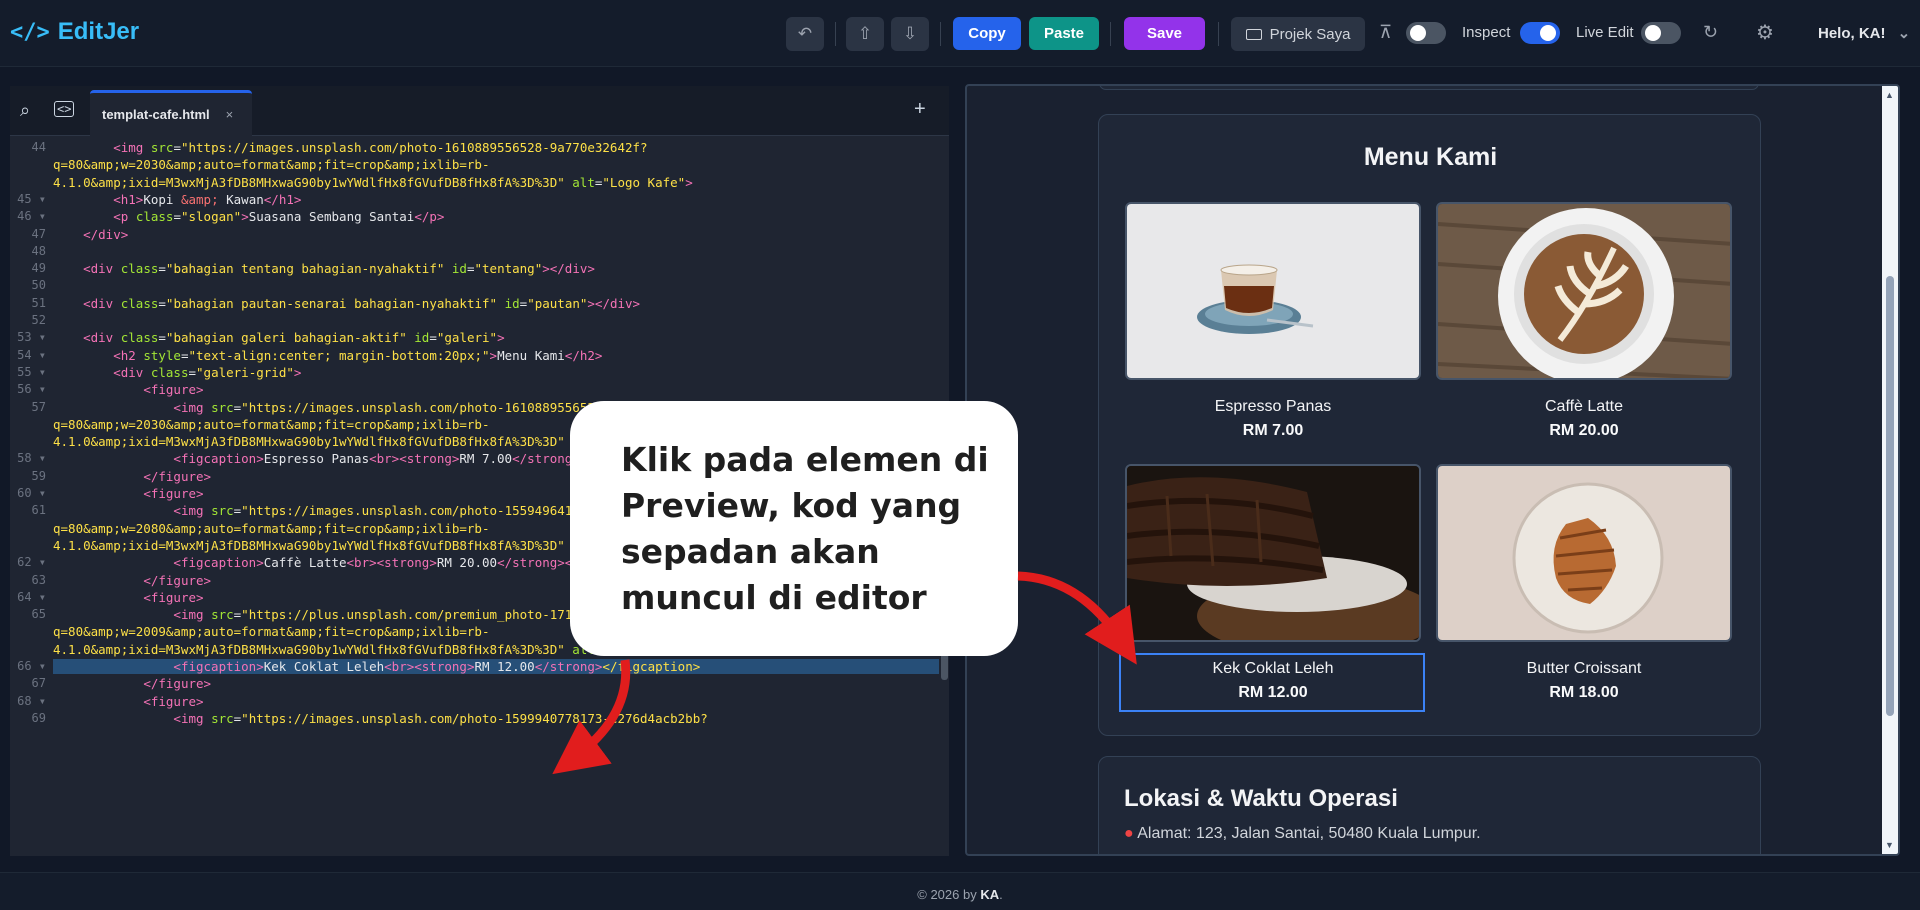 Image resolution: width=1920 pixels, height=910 pixels. What do you see at coordinates (25, 110) in the screenshot?
I see `search-icon: ⌕` at bounding box center [25, 110].